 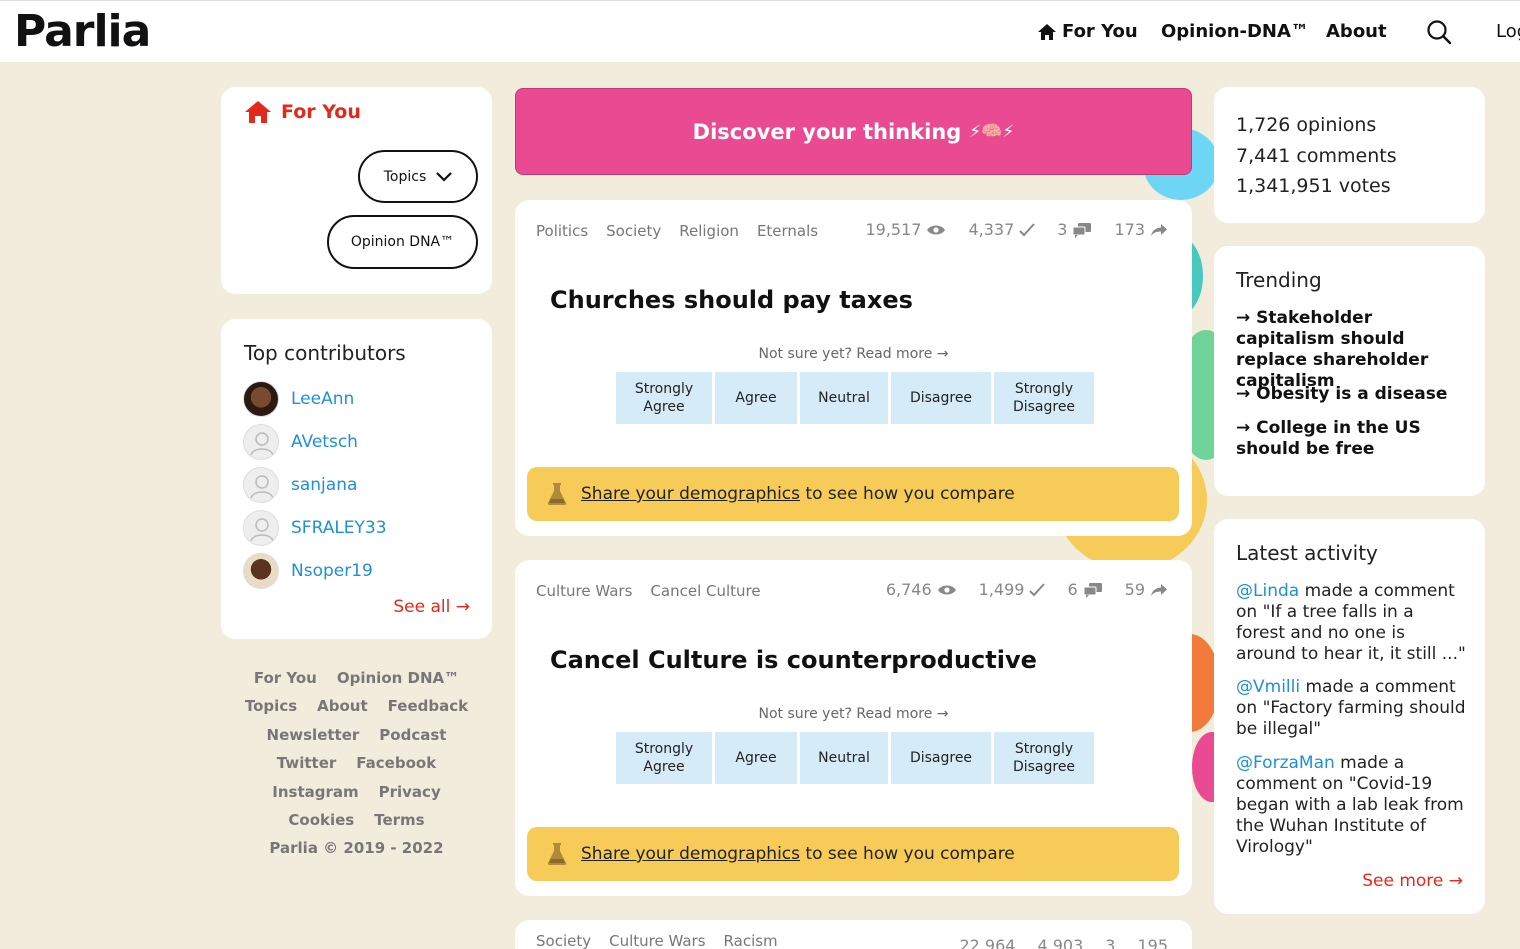 What do you see at coordinates (410, 792) in the screenshot?
I see `footer-link: Privacy` at bounding box center [410, 792].